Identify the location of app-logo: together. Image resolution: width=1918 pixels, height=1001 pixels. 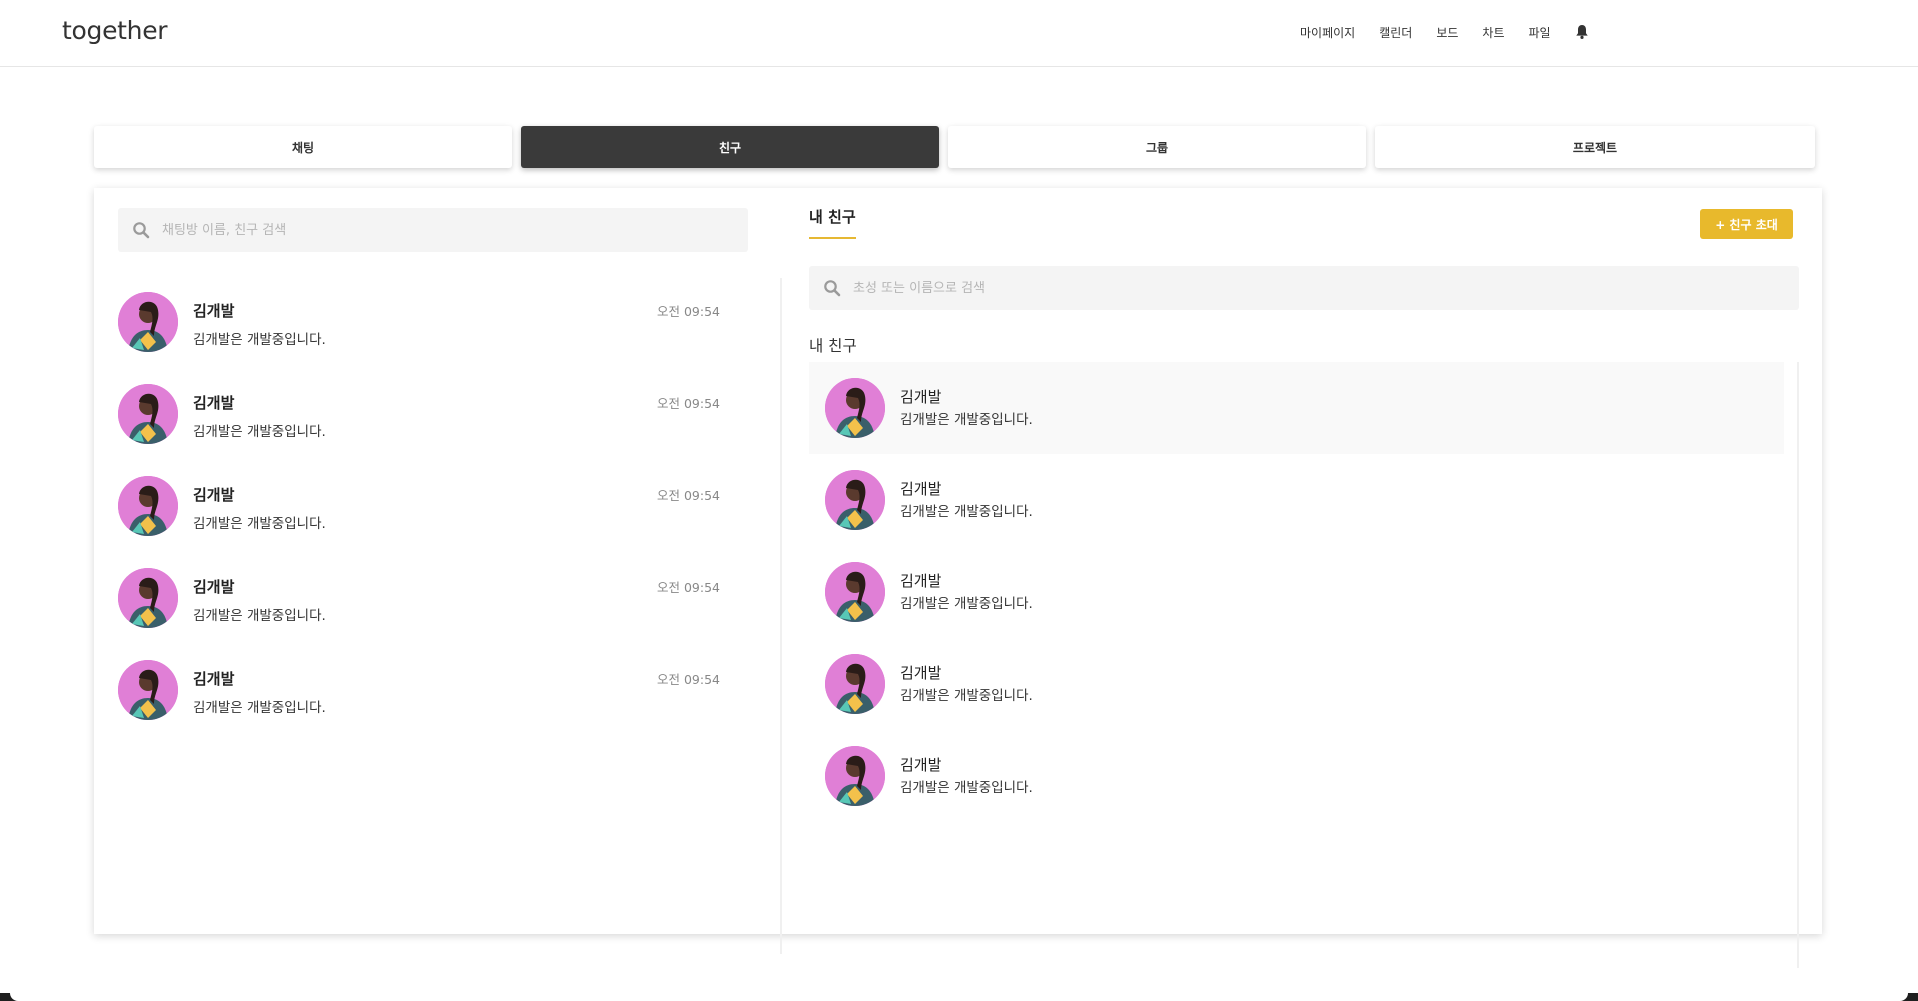
(115, 30).